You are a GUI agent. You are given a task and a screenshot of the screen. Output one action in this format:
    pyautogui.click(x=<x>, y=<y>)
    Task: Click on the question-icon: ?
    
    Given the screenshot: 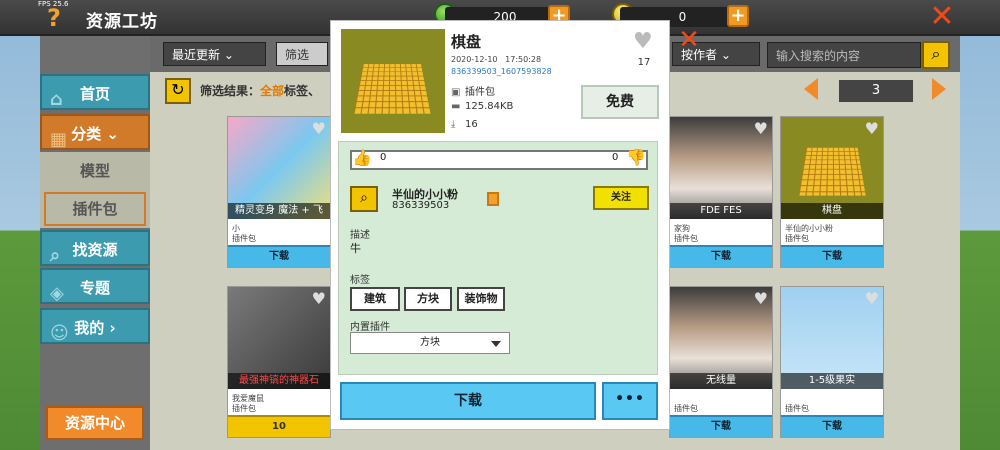 What is the action you would take?
    pyautogui.click(x=54, y=18)
    